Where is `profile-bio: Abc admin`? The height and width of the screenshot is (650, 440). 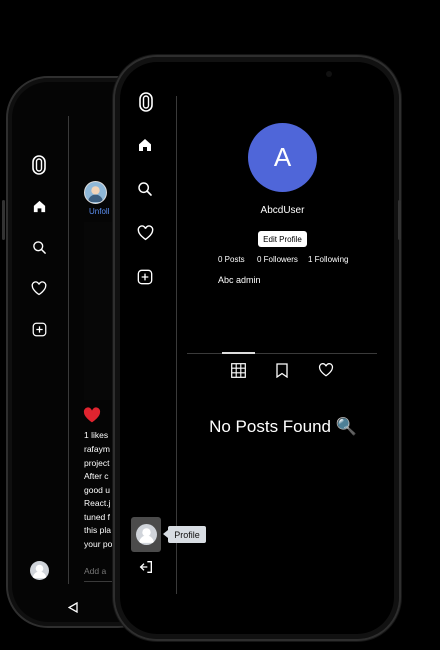 profile-bio: Abc admin is located at coordinates (239, 280).